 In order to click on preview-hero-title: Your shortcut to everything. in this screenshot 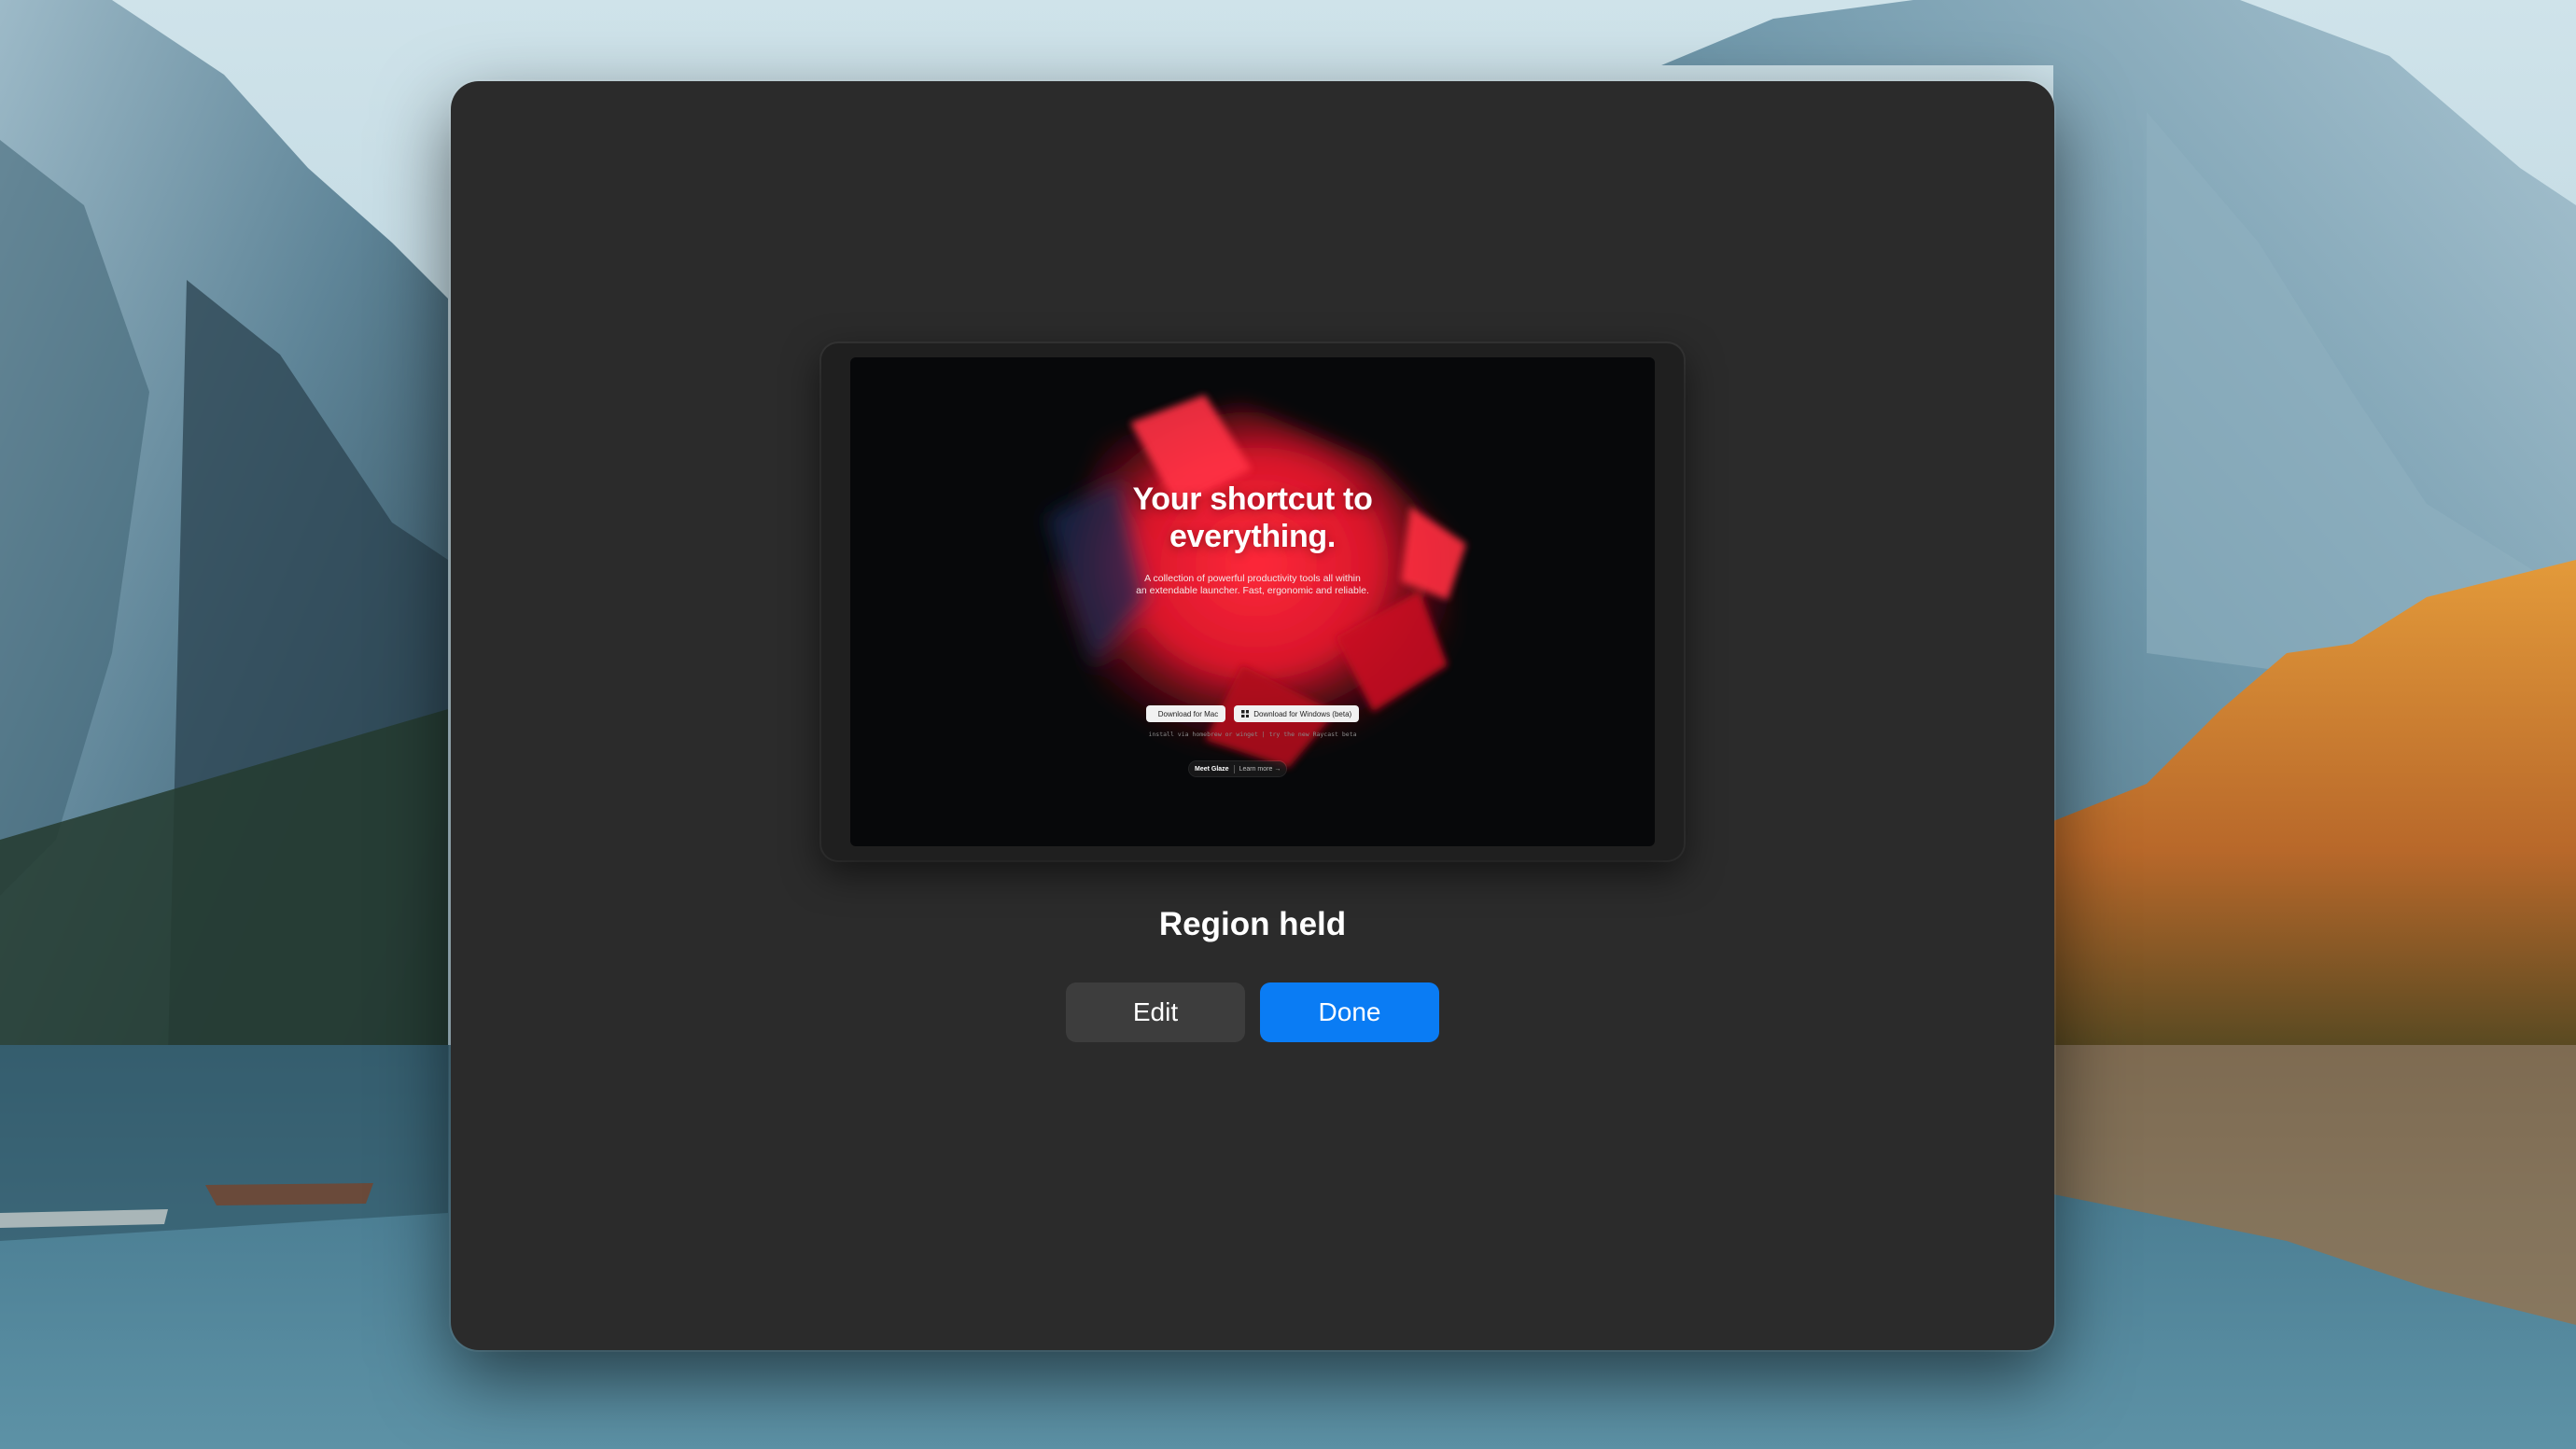, I will do `click(1252, 517)`.